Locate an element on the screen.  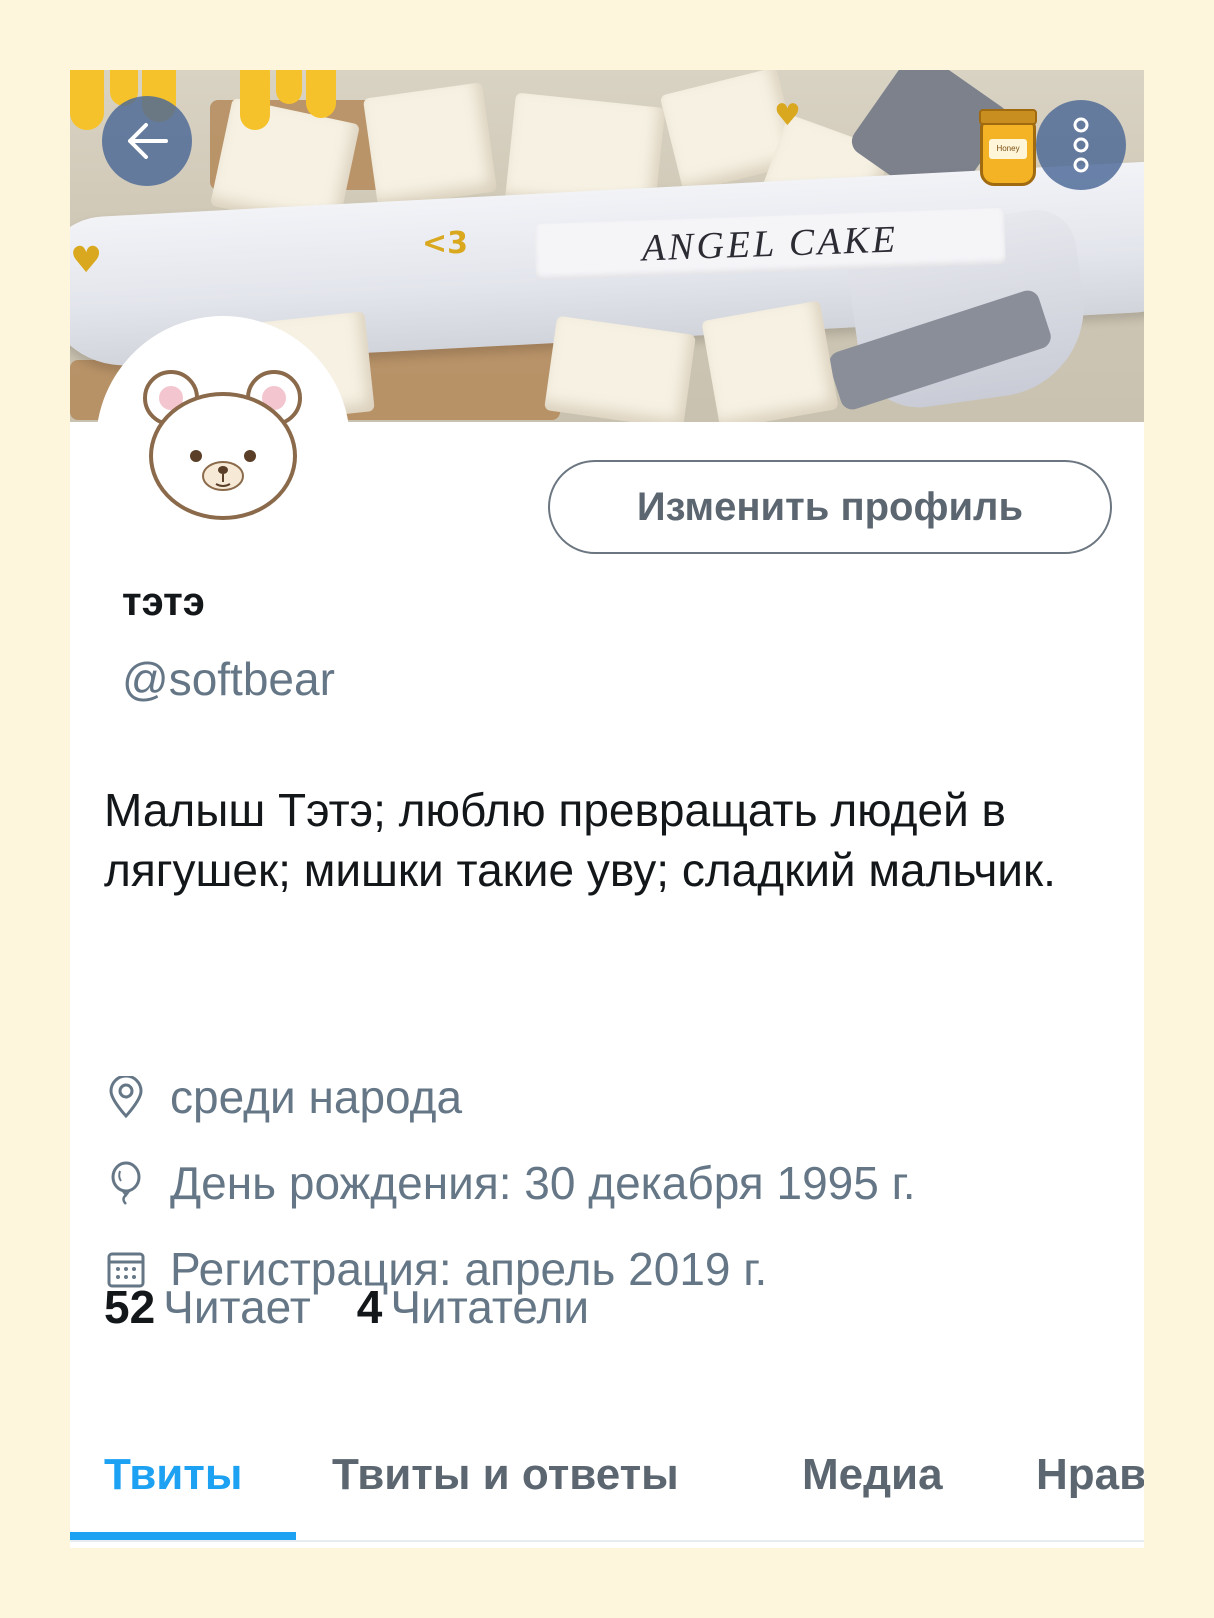
honey-jar-sticker: Honey is located at coordinates (1008, 147).